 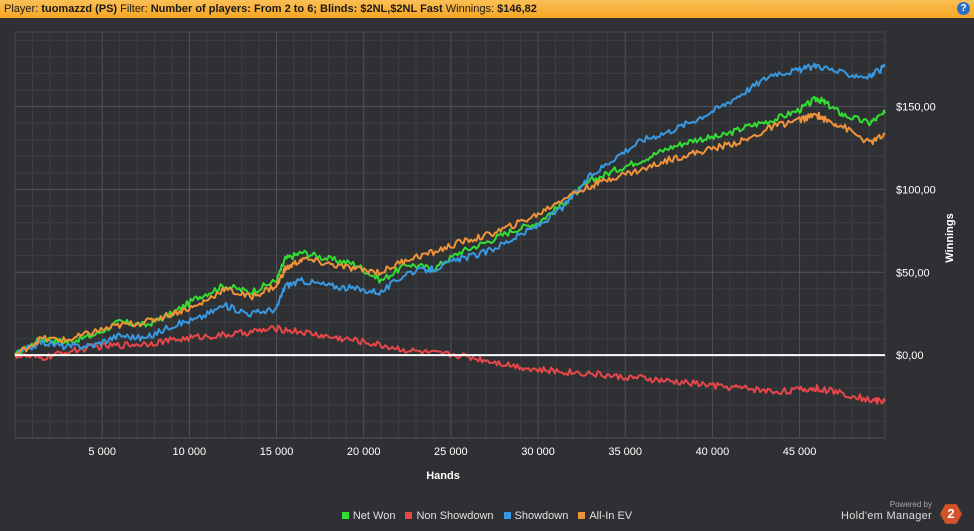 I want to click on legend-item-showdown: Showdown, so click(x=536, y=516).